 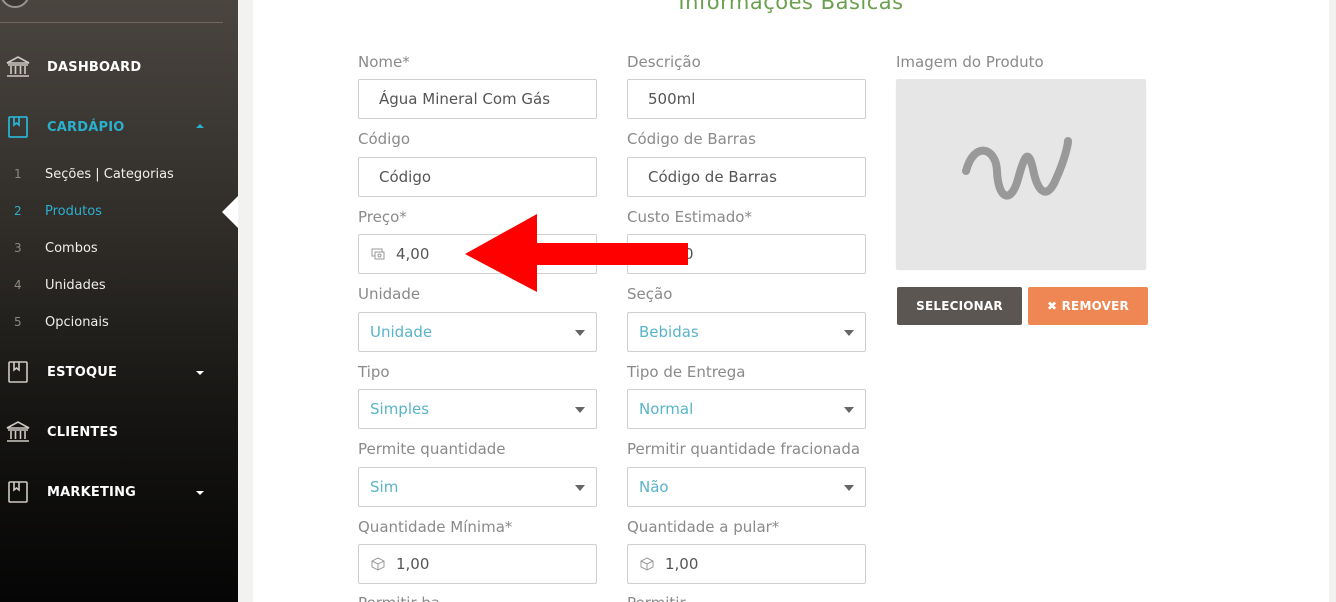 I want to click on permitir-fracionada-label: Permitir quantidade fracionada, so click(x=744, y=449).